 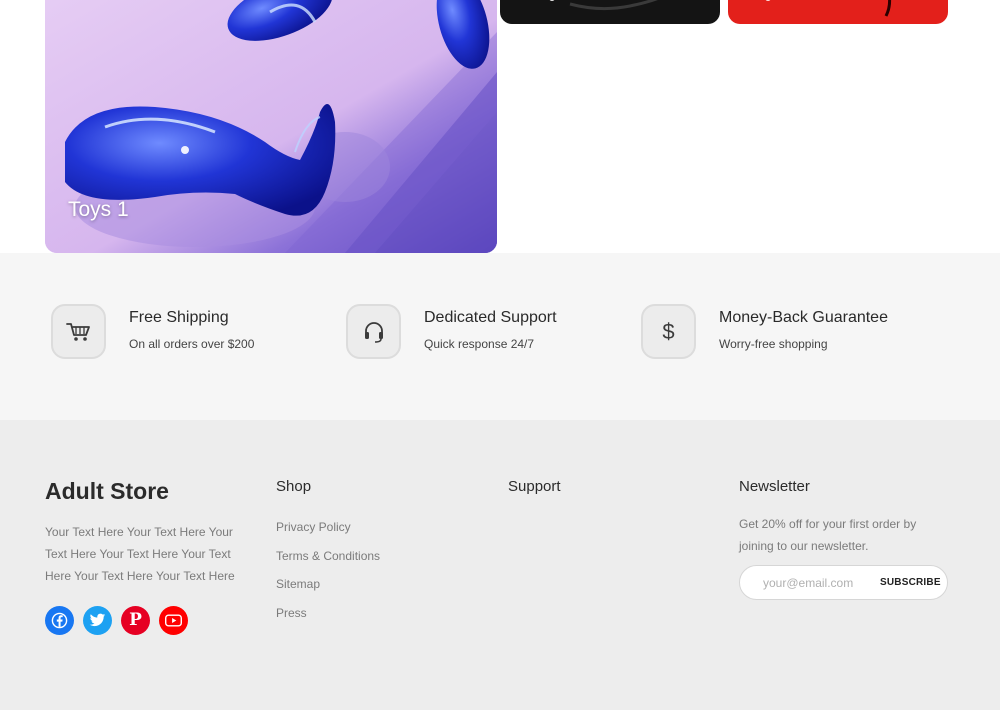 I want to click on category-card-red, so click(x=838, y=12).